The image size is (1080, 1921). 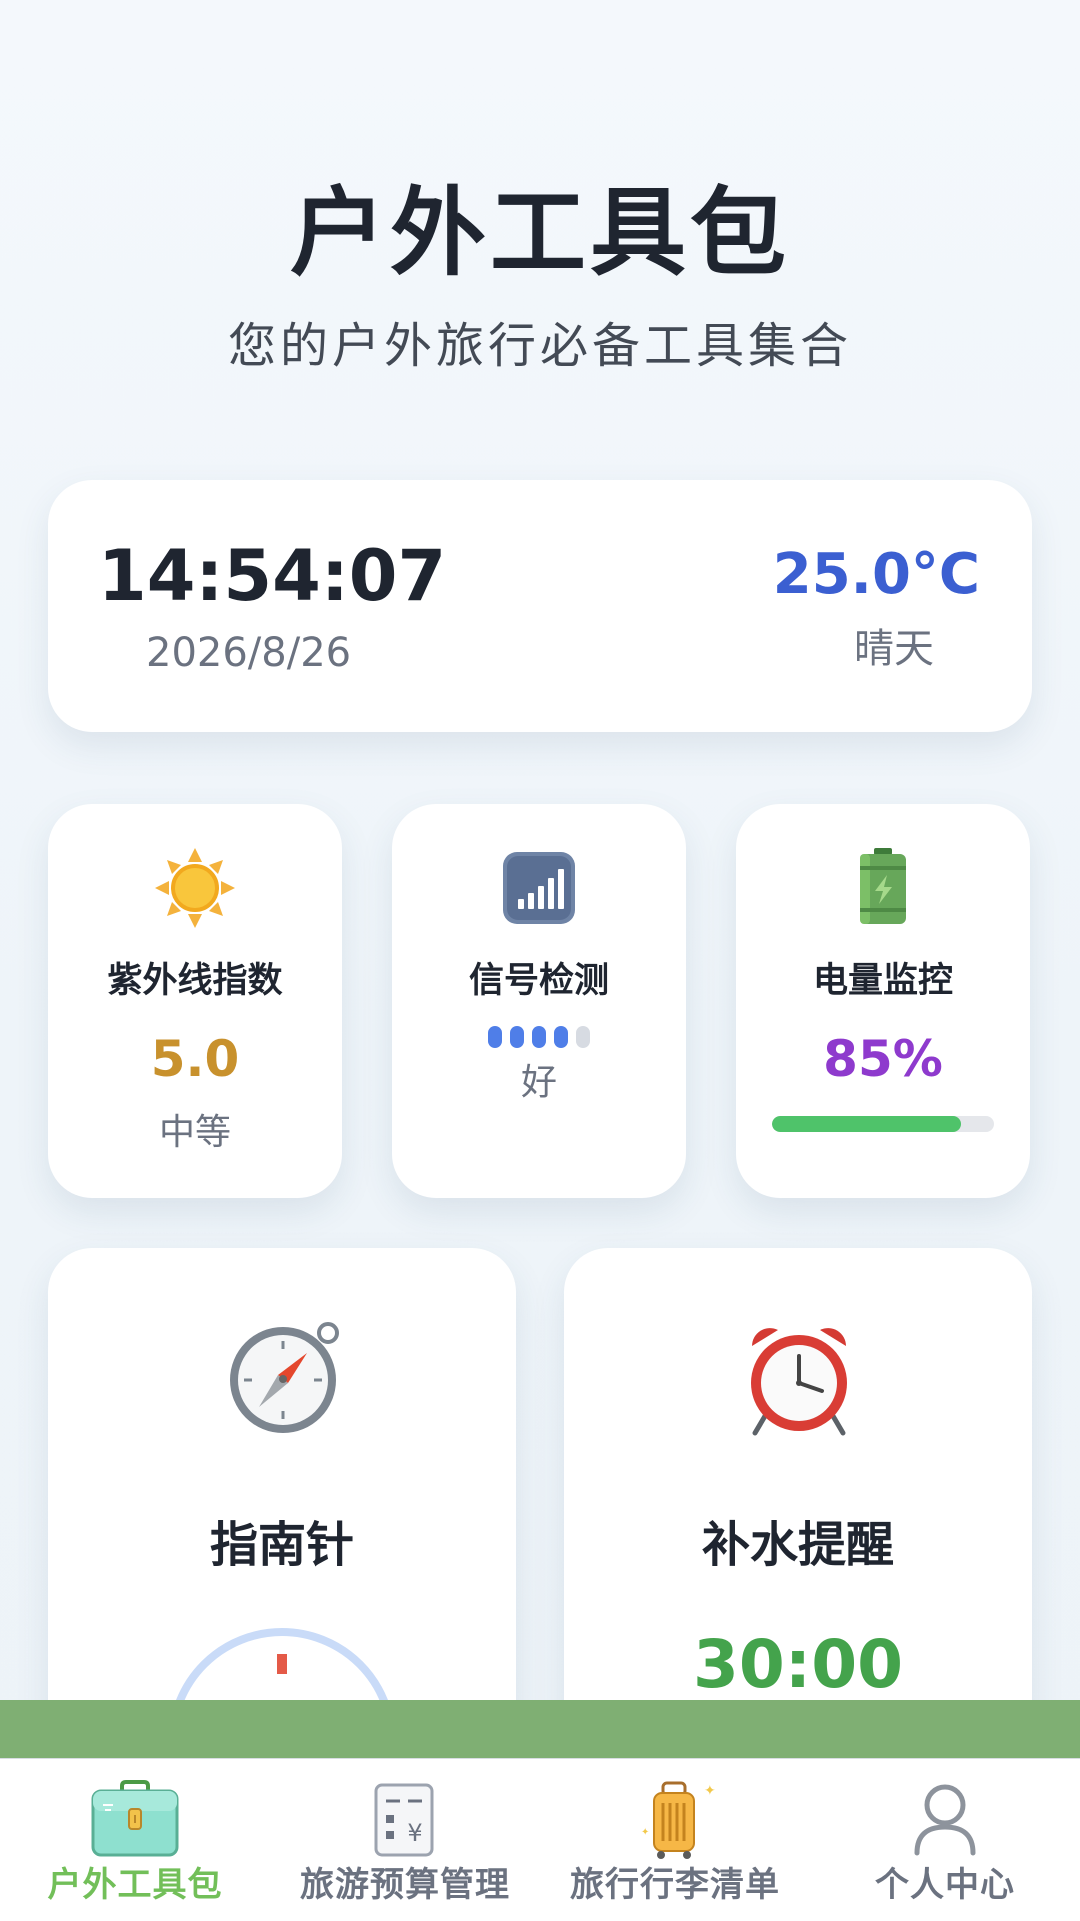 What do you see at coordinates (797, 1545) in the screenshot?
I see `water-reminder-label: 补水提醒` at bounding box center [797, 1545].